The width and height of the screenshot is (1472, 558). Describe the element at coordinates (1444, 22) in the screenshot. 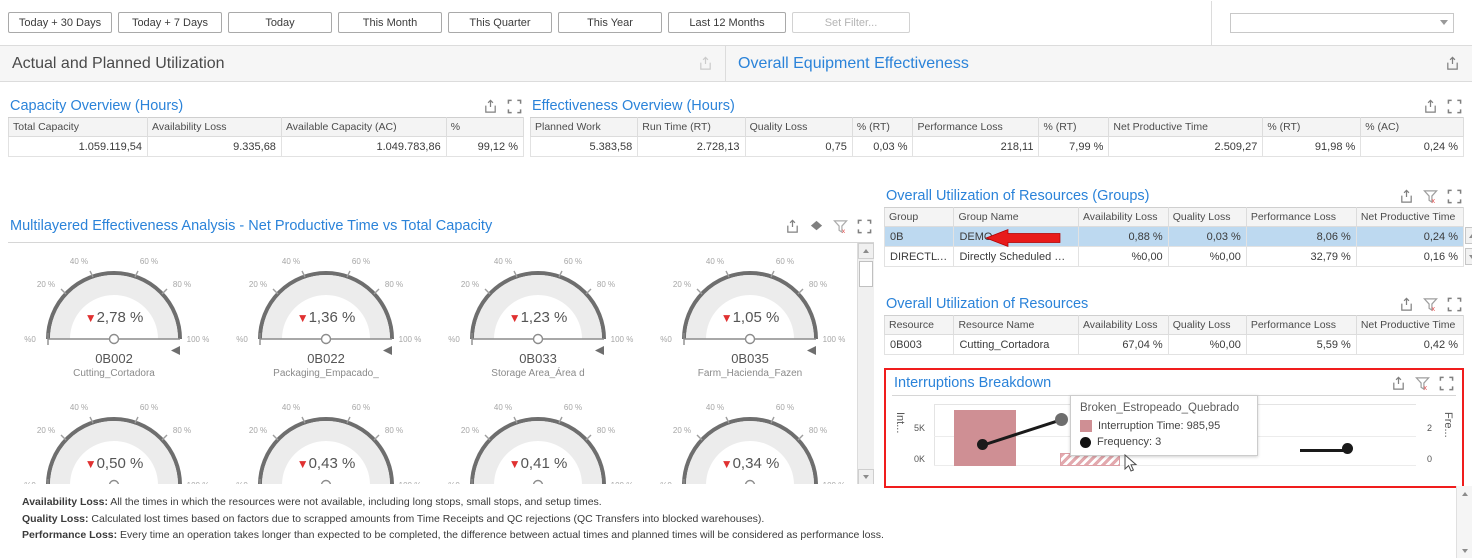

I see `chevron-down-icon` at that location.